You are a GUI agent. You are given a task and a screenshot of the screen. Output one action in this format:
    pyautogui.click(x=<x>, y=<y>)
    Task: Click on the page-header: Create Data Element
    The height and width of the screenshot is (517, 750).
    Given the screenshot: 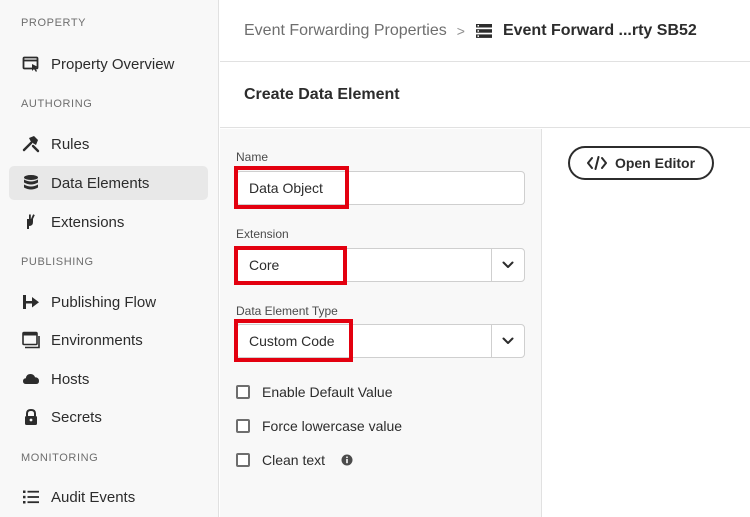 What is the action you would take?
    pyautogui.click(x=485, y=95)
    